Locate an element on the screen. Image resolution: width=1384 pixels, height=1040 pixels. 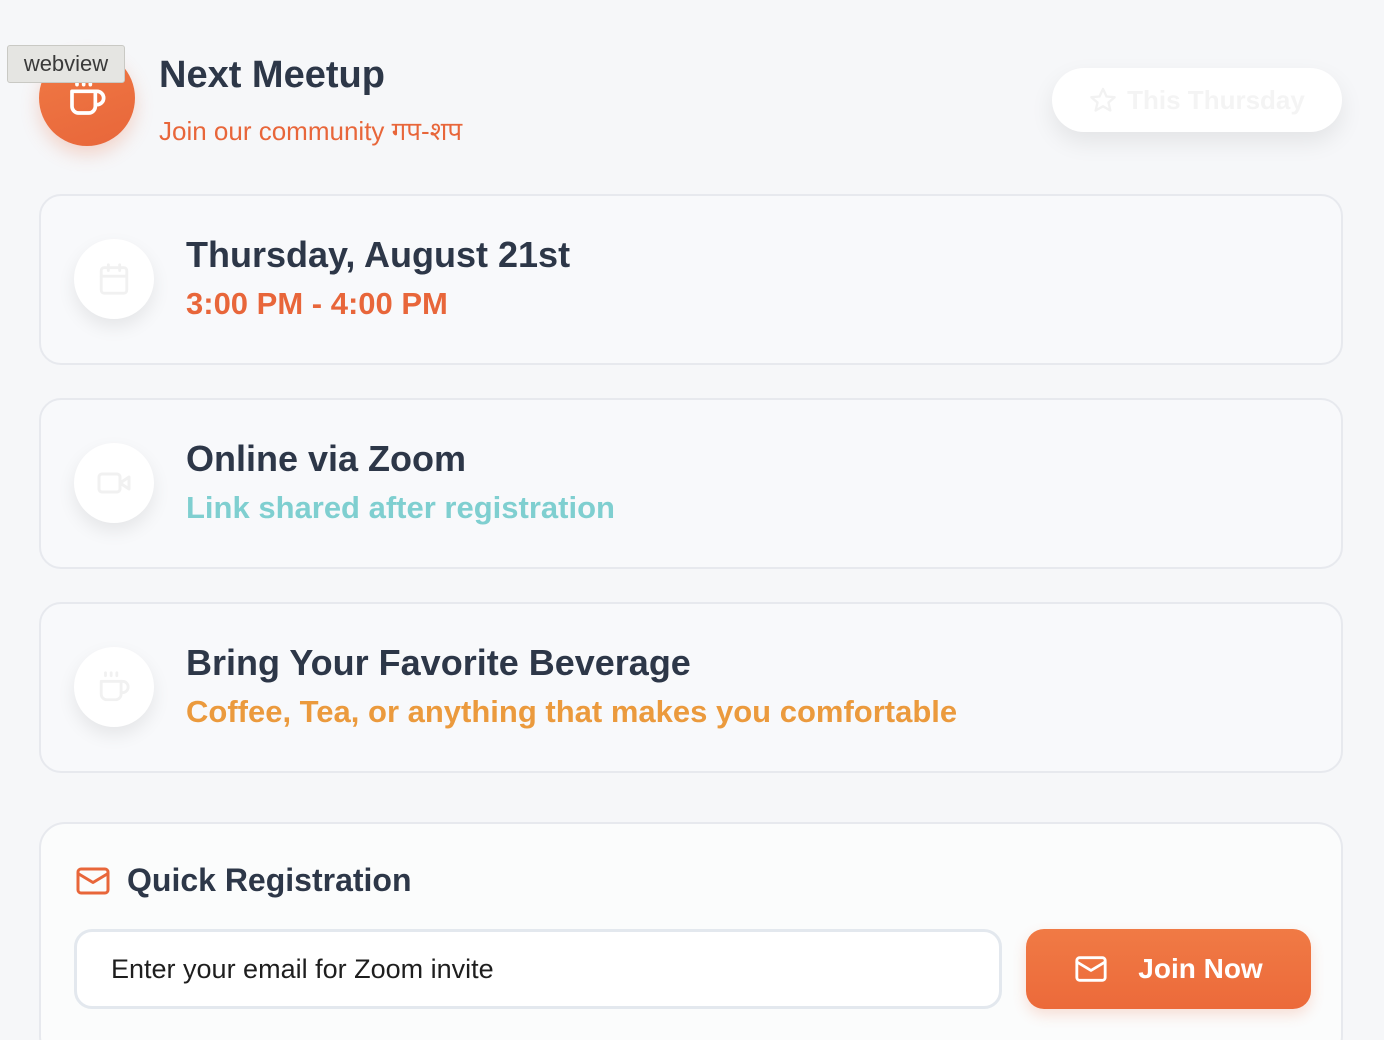
video-camera-icon is located at coordinates (114, 483).